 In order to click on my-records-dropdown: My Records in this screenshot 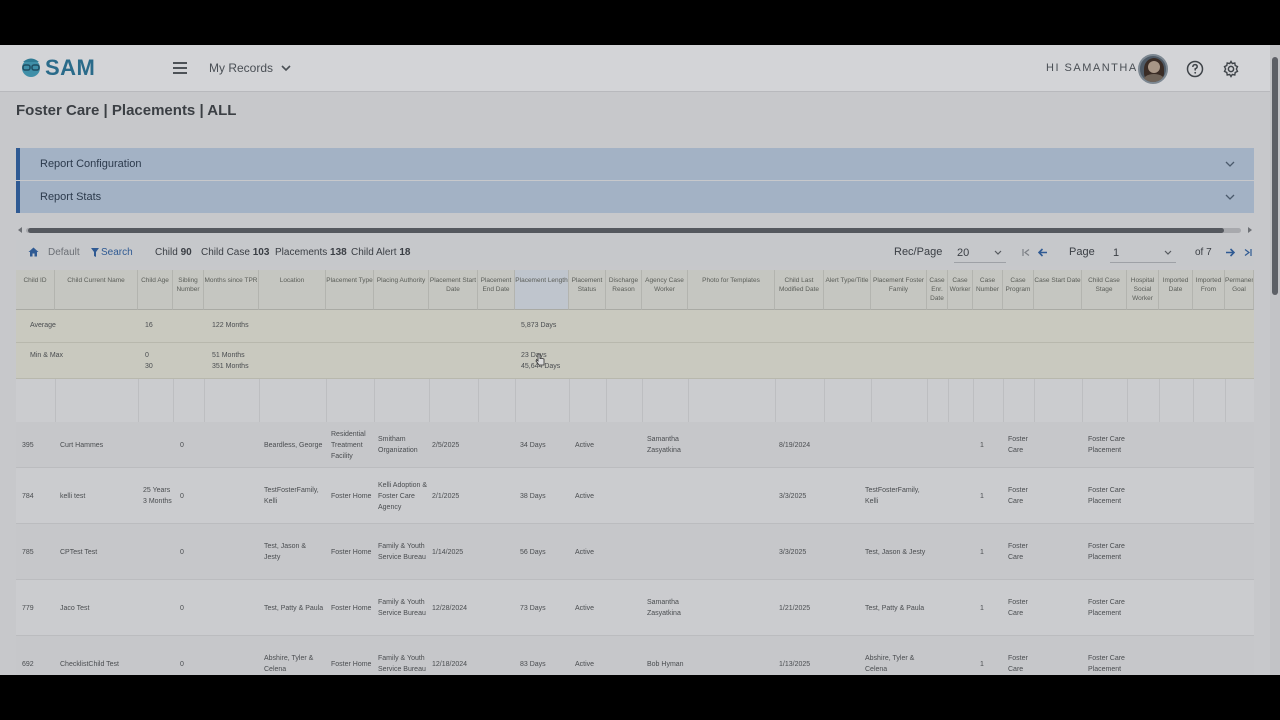, I will do `click(250, 68)`.